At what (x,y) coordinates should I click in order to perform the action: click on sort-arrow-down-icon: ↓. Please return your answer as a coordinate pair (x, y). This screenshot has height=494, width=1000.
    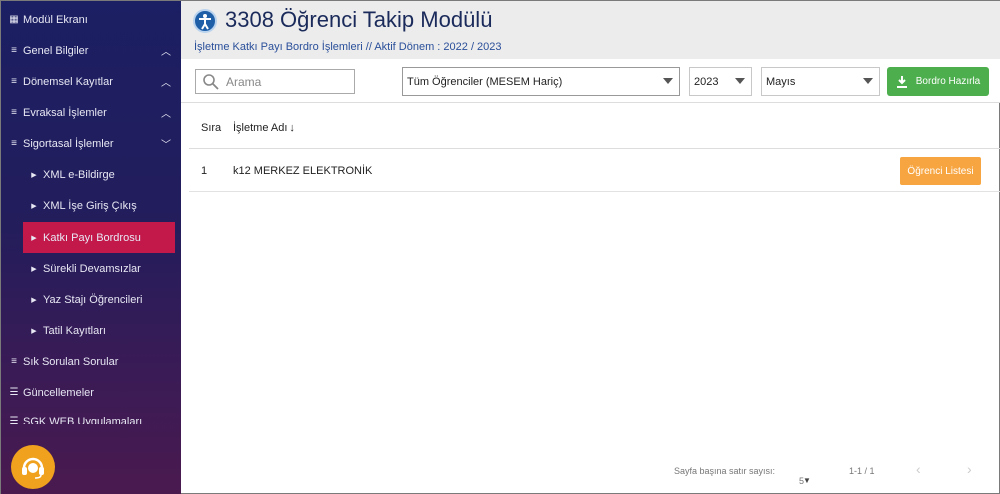
    Looking at the image, I should click on (292, 128).